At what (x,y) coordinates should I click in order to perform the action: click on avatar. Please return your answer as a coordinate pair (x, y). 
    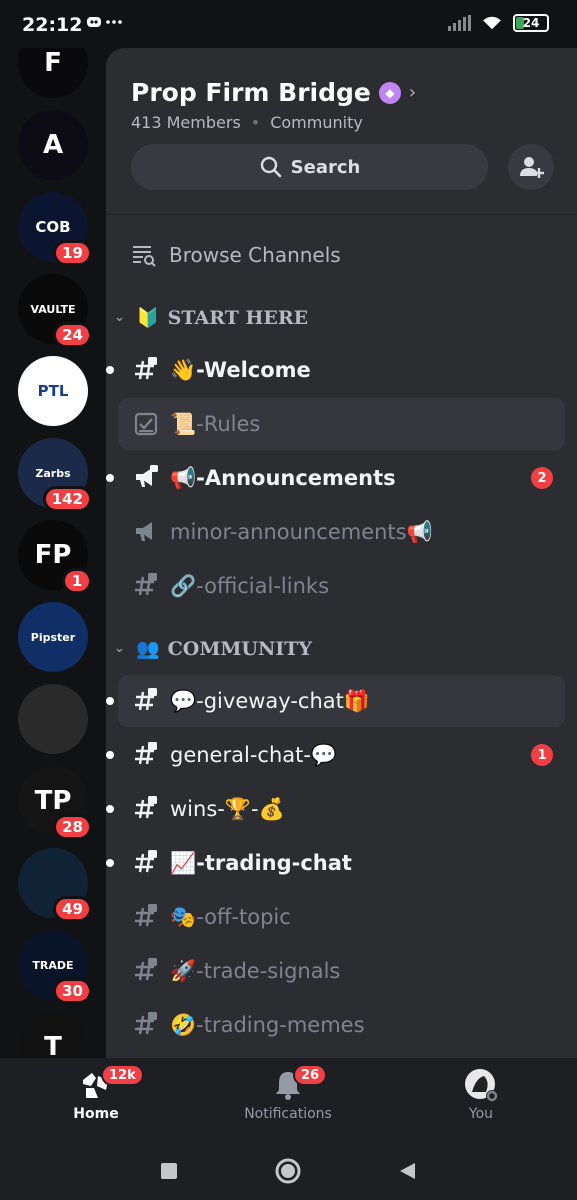
    Looking at the image, I should click on (481, 1085).